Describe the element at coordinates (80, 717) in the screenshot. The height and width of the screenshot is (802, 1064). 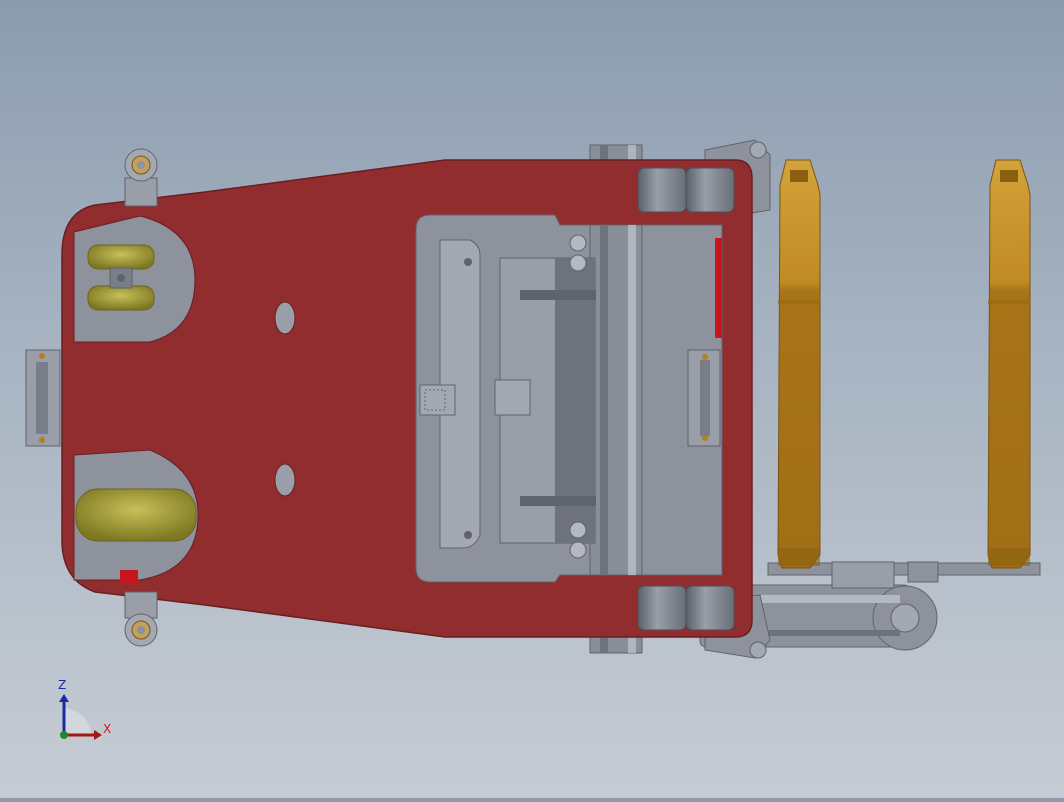
I see `coordinate-triad` at that location.